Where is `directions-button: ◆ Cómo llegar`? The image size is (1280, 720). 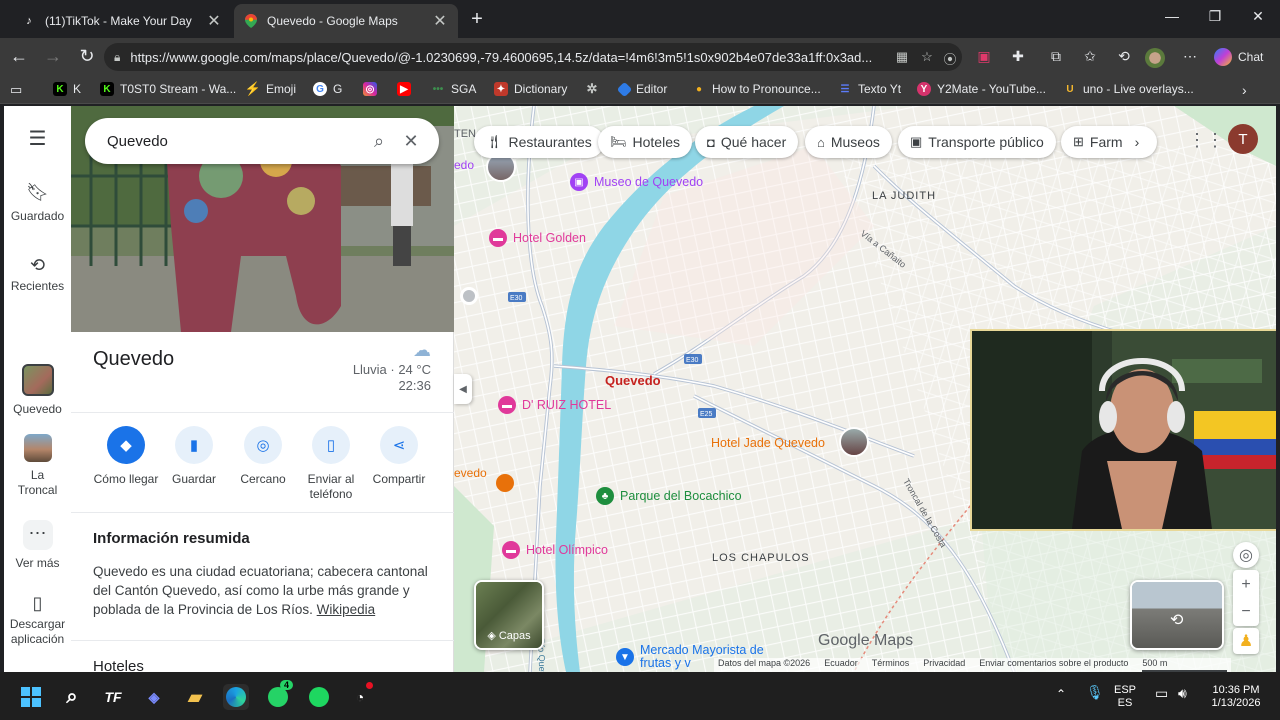 directions-button: ◆ Cómo llegar is located at coordinates (126, 456).